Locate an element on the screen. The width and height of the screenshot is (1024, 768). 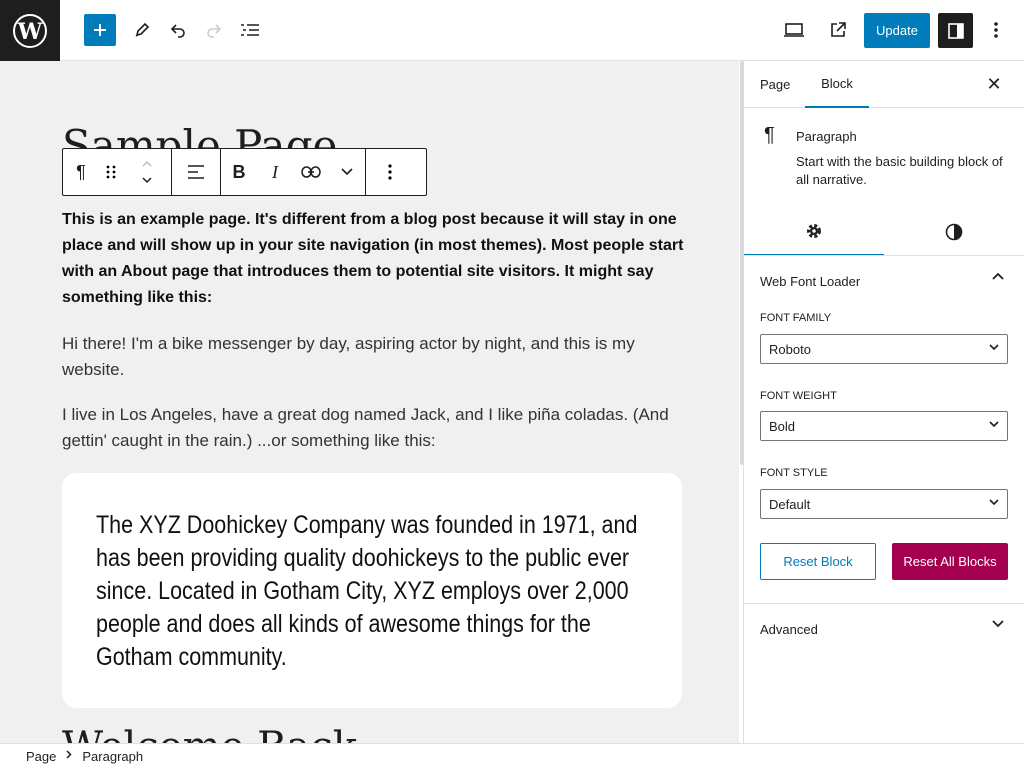
tab-block: Block is located at coordinates (837, 84).